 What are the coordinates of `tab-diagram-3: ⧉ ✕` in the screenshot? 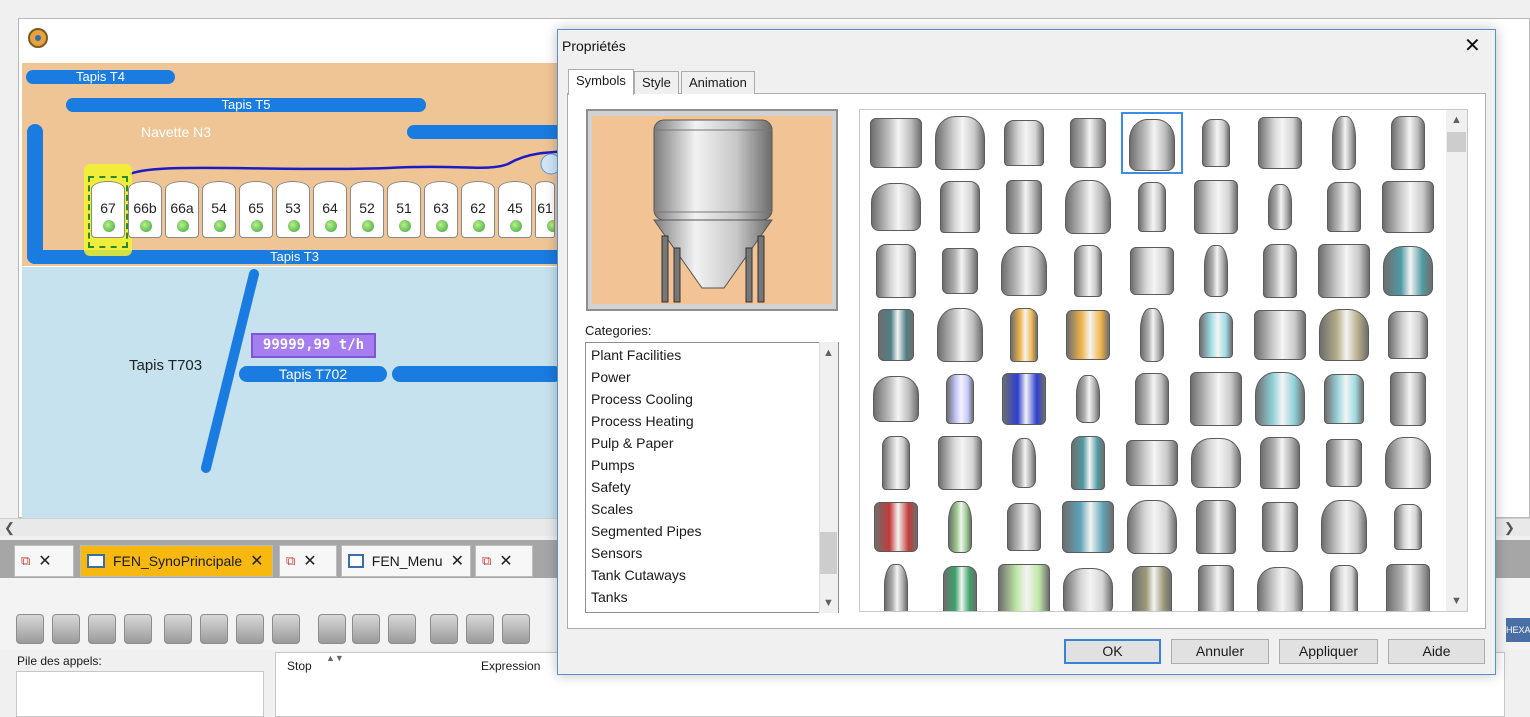 It's located at (504, 561).